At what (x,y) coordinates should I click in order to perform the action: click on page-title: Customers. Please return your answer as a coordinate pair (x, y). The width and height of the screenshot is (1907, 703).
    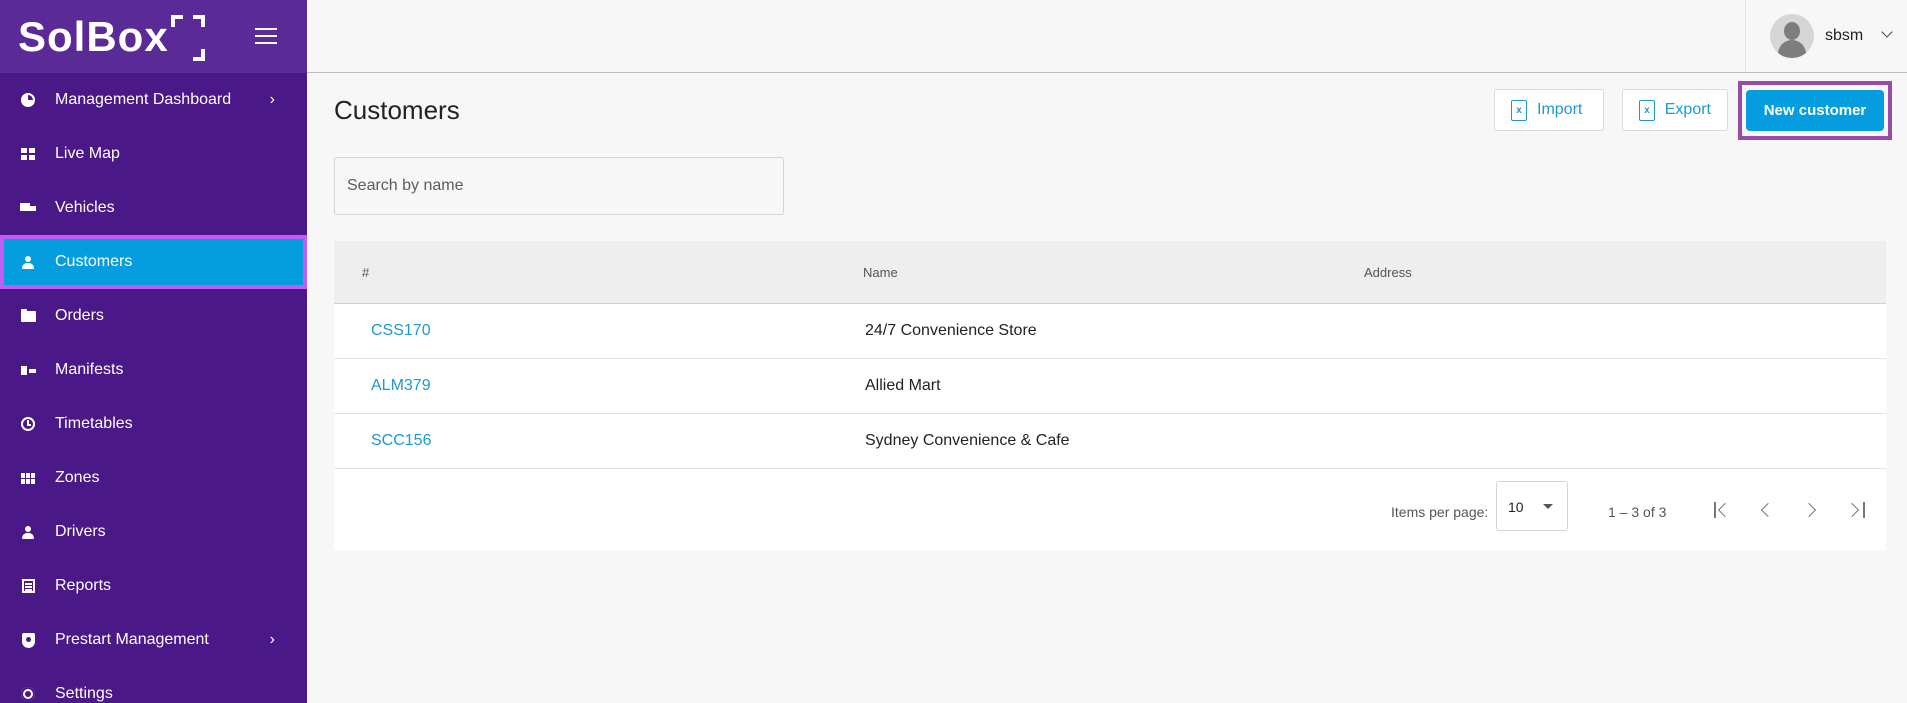
    Looking at the image, I should click on (397, 110).